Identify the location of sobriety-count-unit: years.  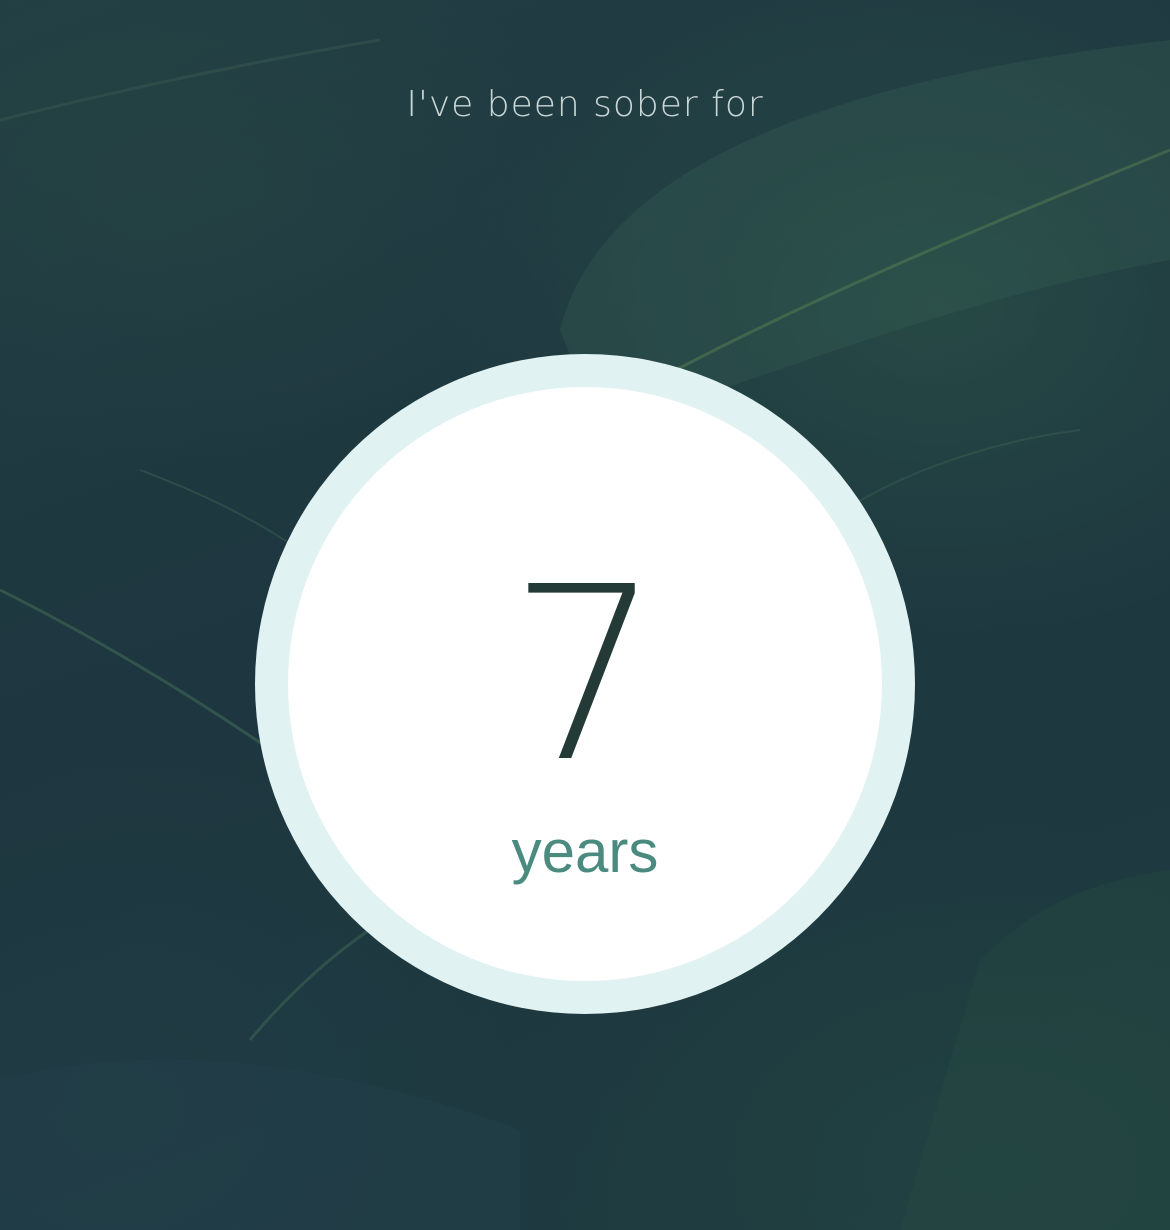
(585, 851).